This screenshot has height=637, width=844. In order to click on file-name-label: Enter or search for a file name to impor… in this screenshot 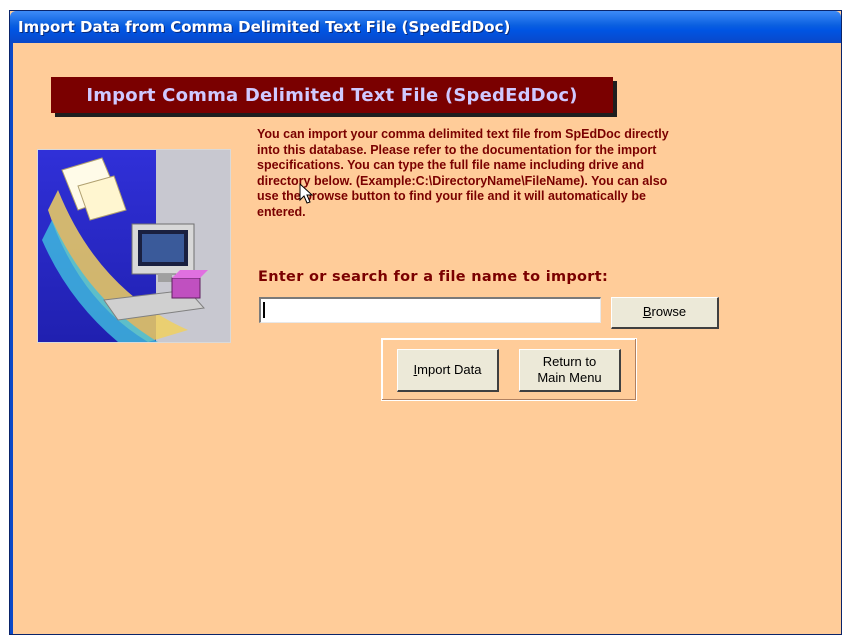, I will do `click(433, 277)`.